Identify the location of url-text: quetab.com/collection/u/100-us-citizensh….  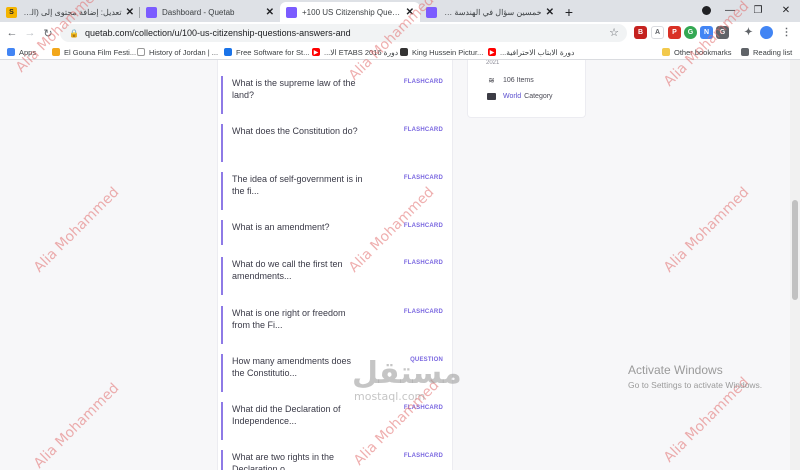
(217, 33).